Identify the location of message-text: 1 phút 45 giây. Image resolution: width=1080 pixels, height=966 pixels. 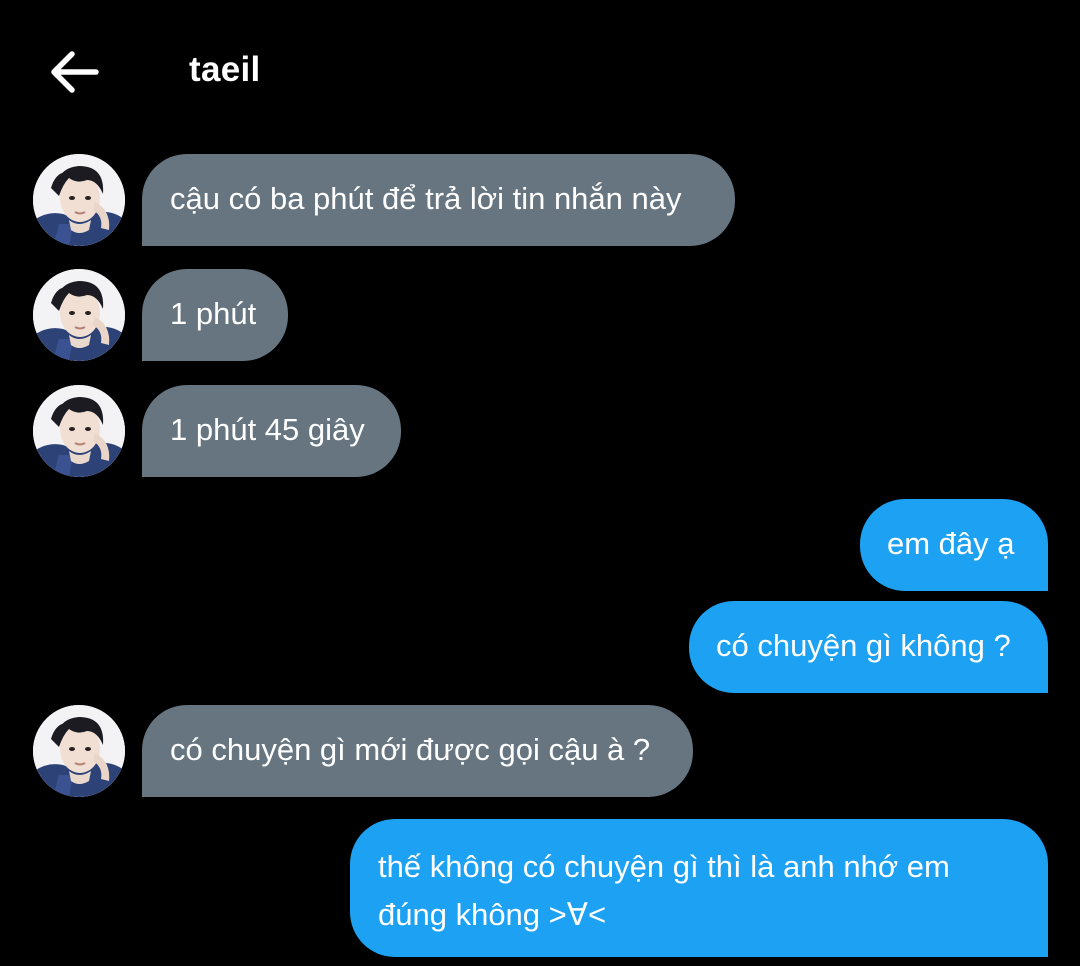
(267, 429).